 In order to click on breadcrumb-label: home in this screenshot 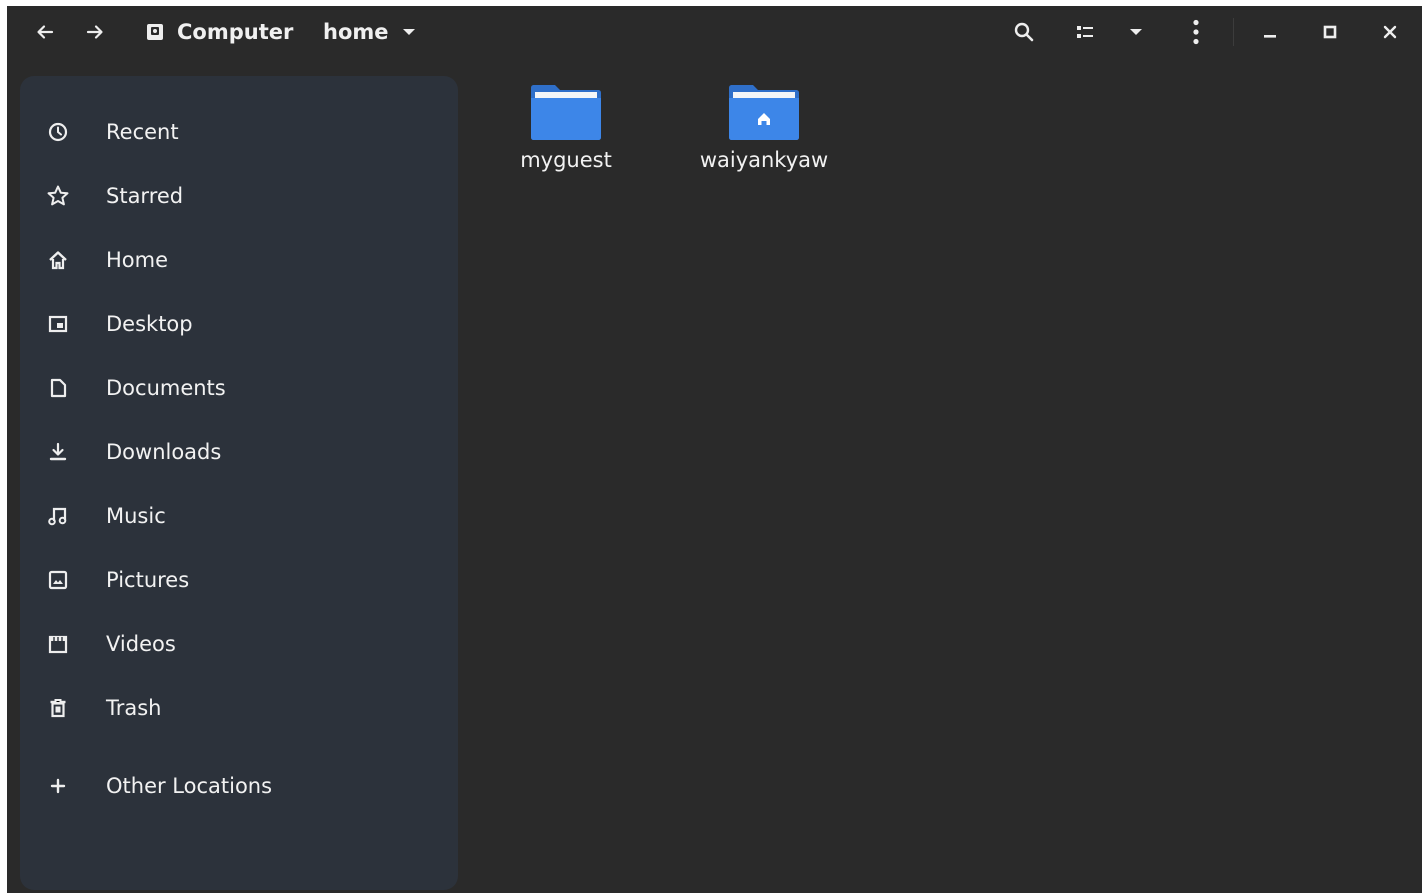, I will do `click(356, 32)`.